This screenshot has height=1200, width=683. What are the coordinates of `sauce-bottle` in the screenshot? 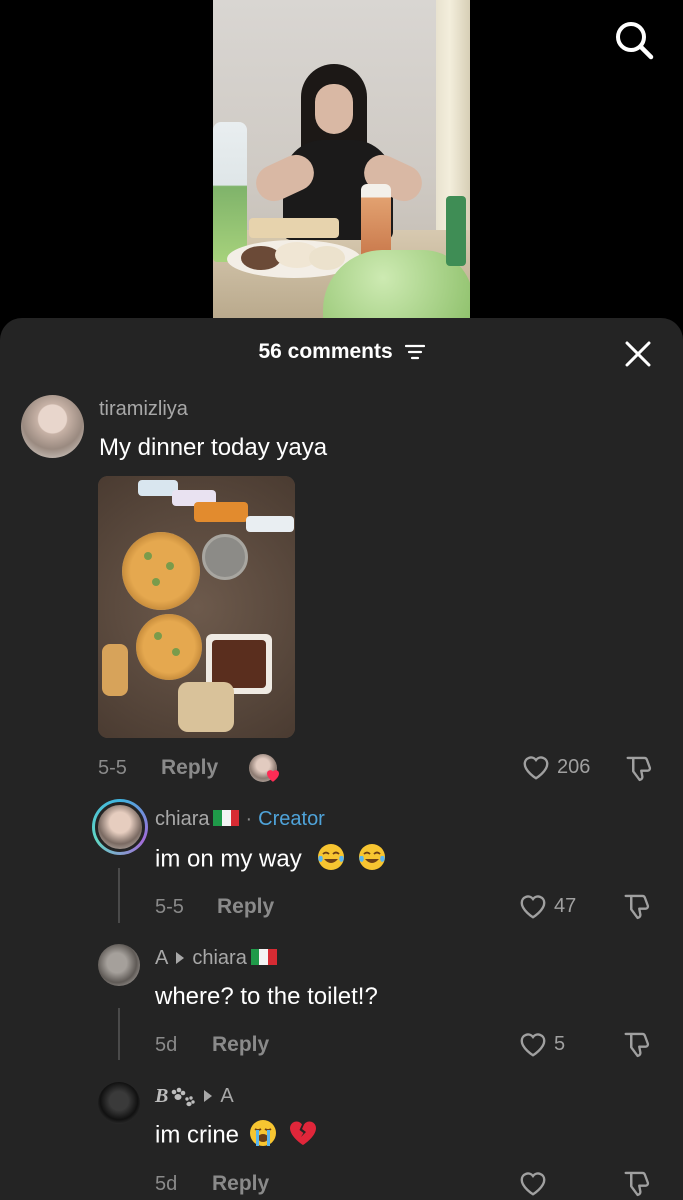 It's located at (376, 222).